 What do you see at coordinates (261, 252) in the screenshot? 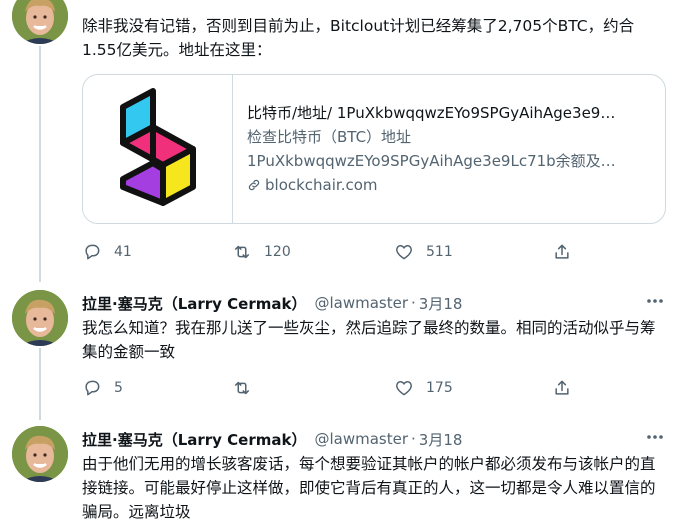
I see `retweet-button: 120` at bounding box center [261, 252].